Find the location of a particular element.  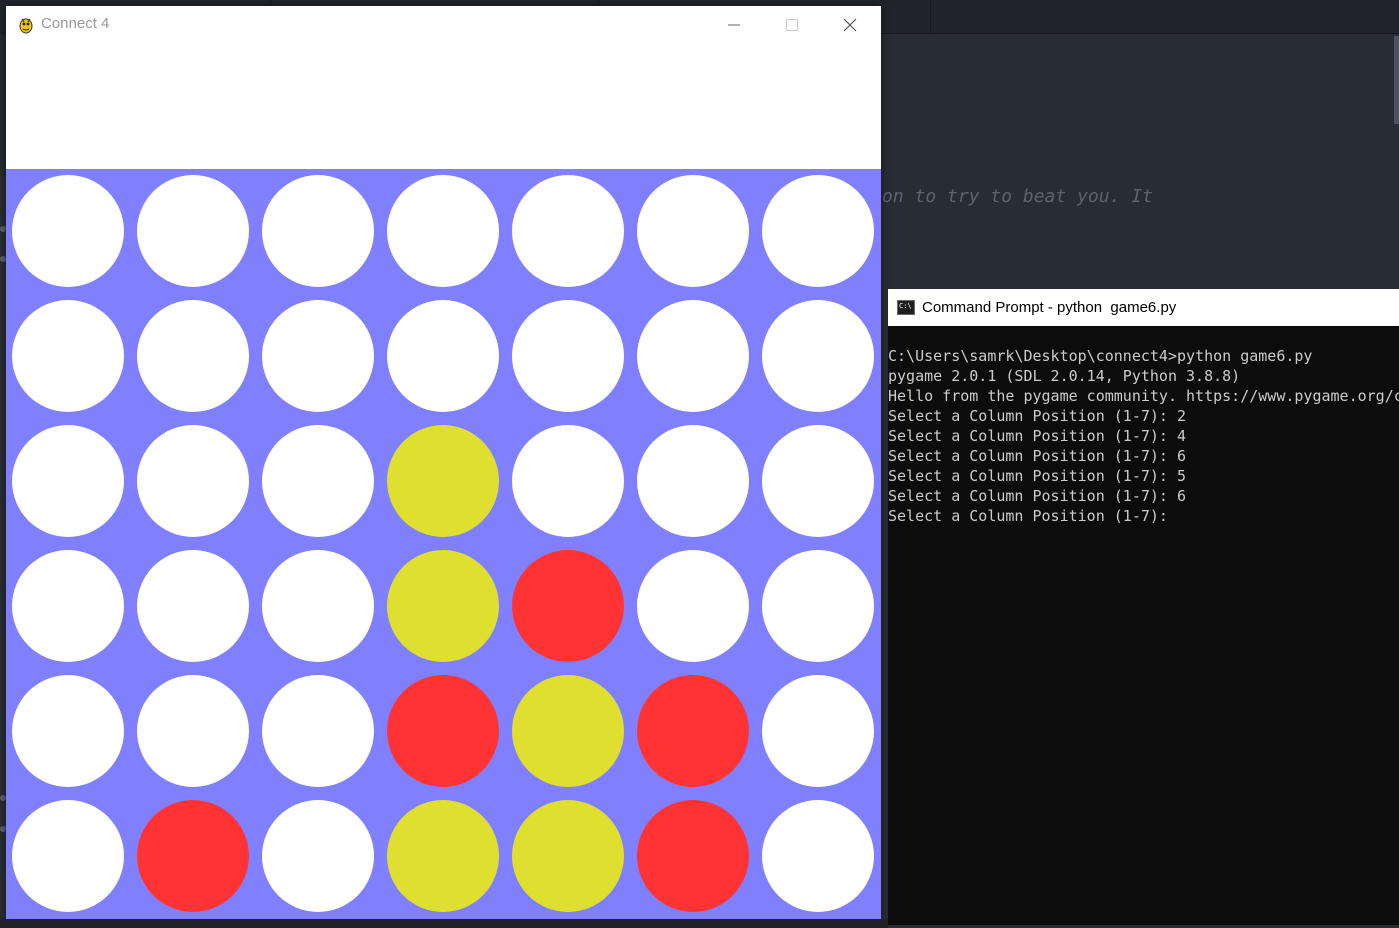

pygame-snake-icon is located at coordinates (26, 26).